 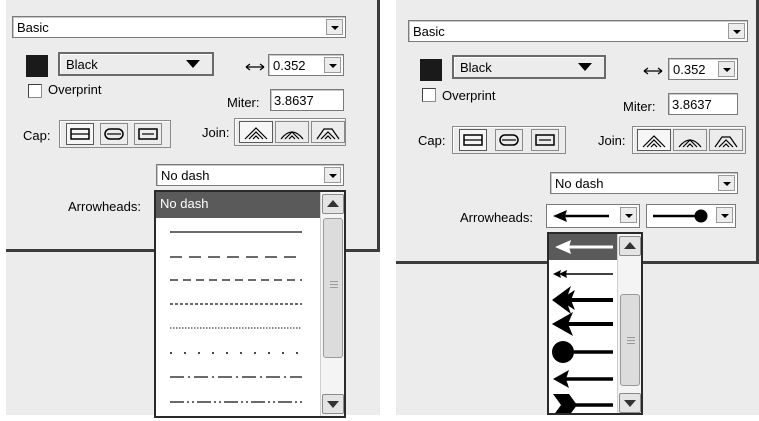 What do you see at coordinates (582, 352) in the screenshot?
I see `arrowhead-option-circle` at bounding box center [582, 352].